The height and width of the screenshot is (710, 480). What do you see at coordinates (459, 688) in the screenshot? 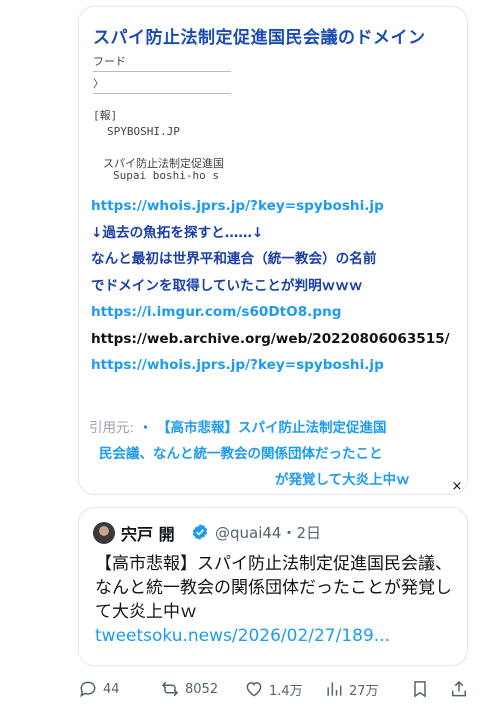
I see `share-icon` at bounding box center [459, 688].